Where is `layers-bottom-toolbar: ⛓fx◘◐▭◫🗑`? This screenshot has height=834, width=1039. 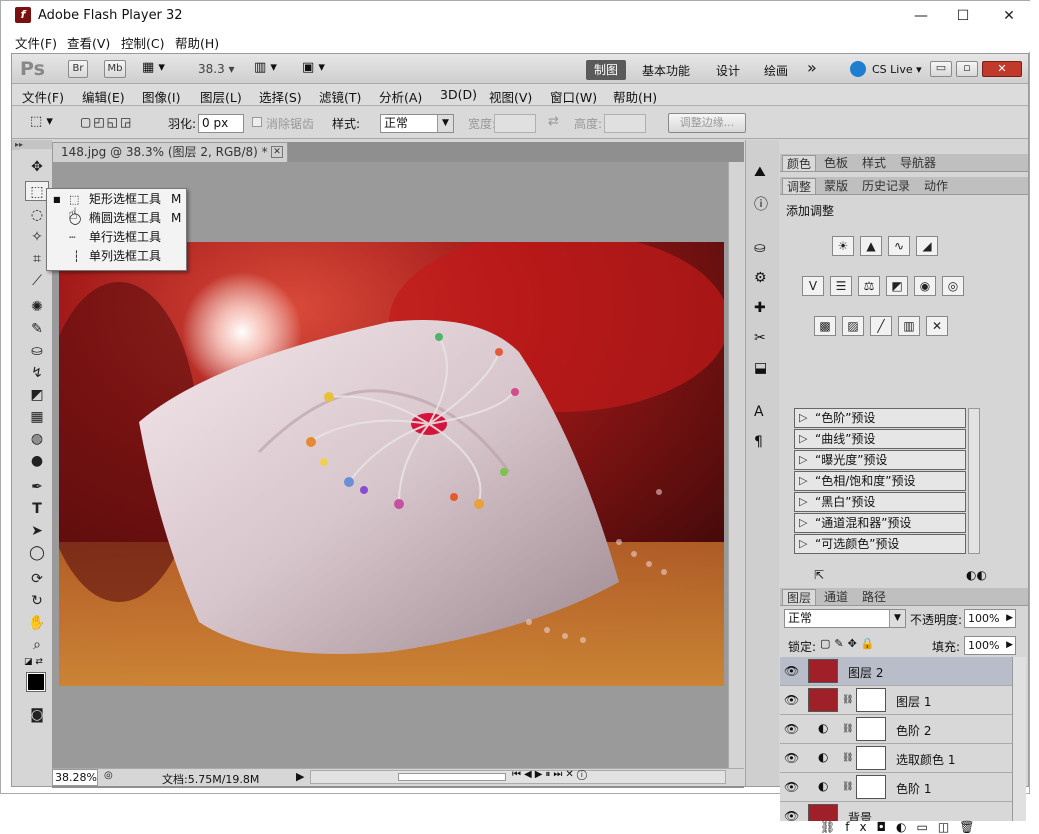 layers-bottom-toolbar: ⛓fx◘◐▭◫🗑 is located at coordinates (902, 827).